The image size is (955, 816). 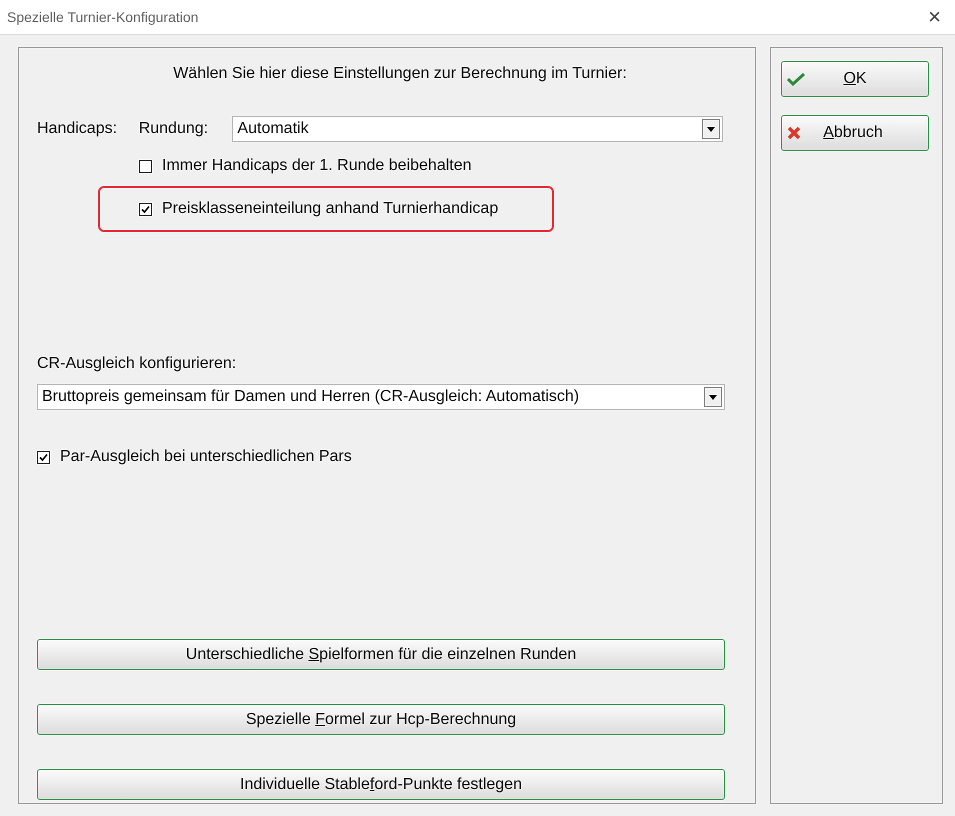 What do you see at coordinates (174, 129) in the screenshot?
I see `rounding-label: Rundung:` at bounding box center [174, 129].